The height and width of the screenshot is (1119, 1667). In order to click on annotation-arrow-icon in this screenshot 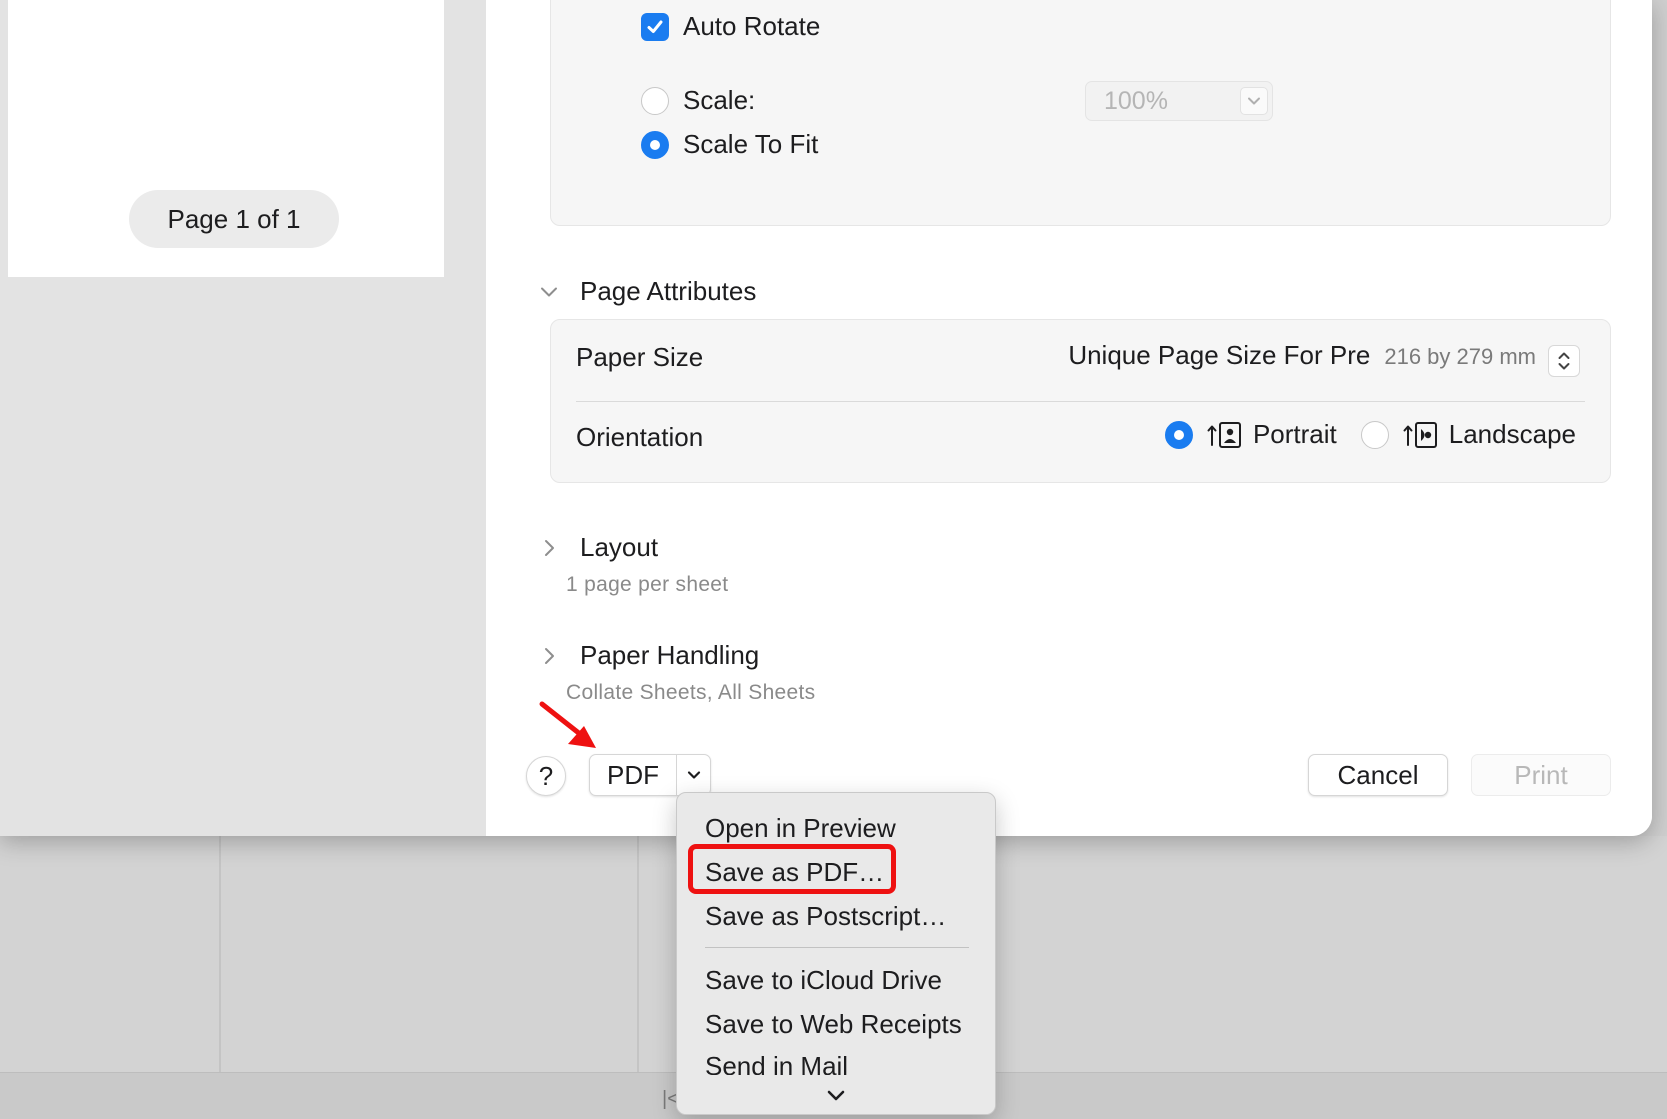, I will do `click(567, 724)`.